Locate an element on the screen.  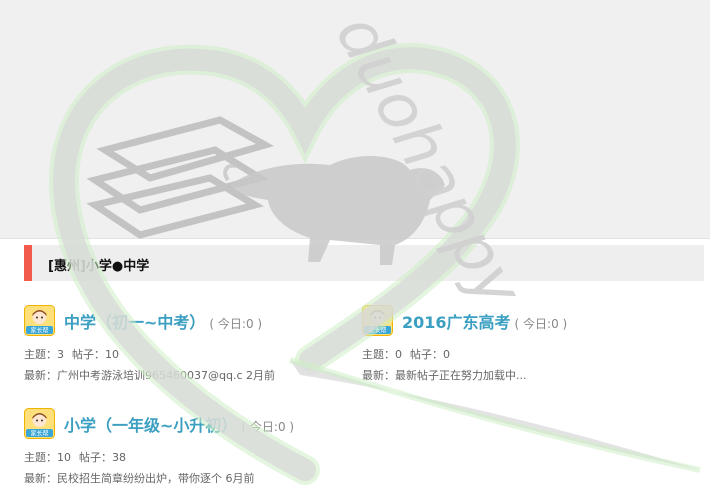
forum-latest: 最新：民校招生简章纷纷出炉，带你逐个 6月前 is located at coordinates (139, 478).